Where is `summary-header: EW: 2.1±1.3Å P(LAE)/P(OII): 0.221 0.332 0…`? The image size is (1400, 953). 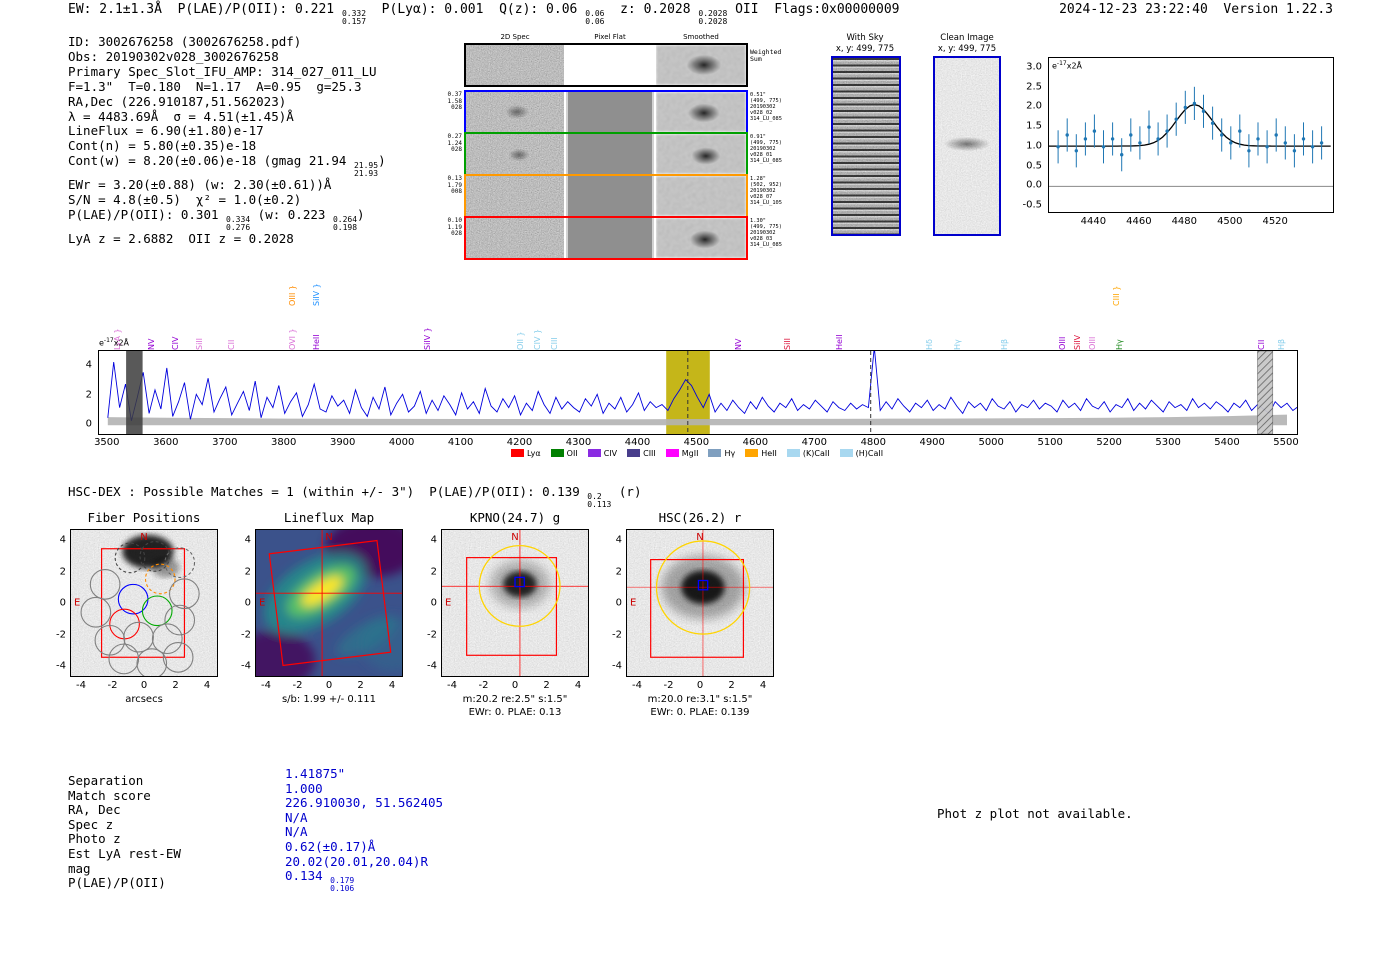
summary-header: EW: 2.1±1.3Å P(LAE)/P(OII): 0.221 0.332 0… is located at coordinates (484, 14).